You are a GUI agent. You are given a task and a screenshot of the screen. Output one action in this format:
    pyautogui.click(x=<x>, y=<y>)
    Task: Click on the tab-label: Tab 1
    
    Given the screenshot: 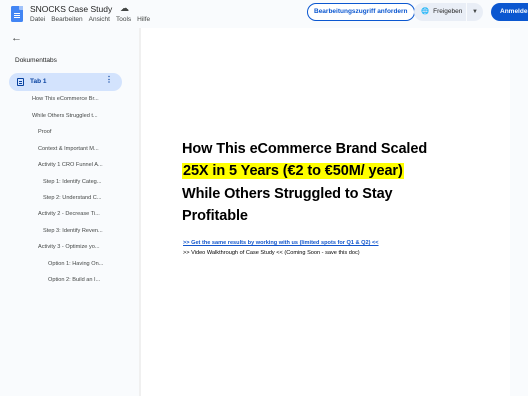 What is the action you would take?
    pyautogui.click(x=38, y=81)
    